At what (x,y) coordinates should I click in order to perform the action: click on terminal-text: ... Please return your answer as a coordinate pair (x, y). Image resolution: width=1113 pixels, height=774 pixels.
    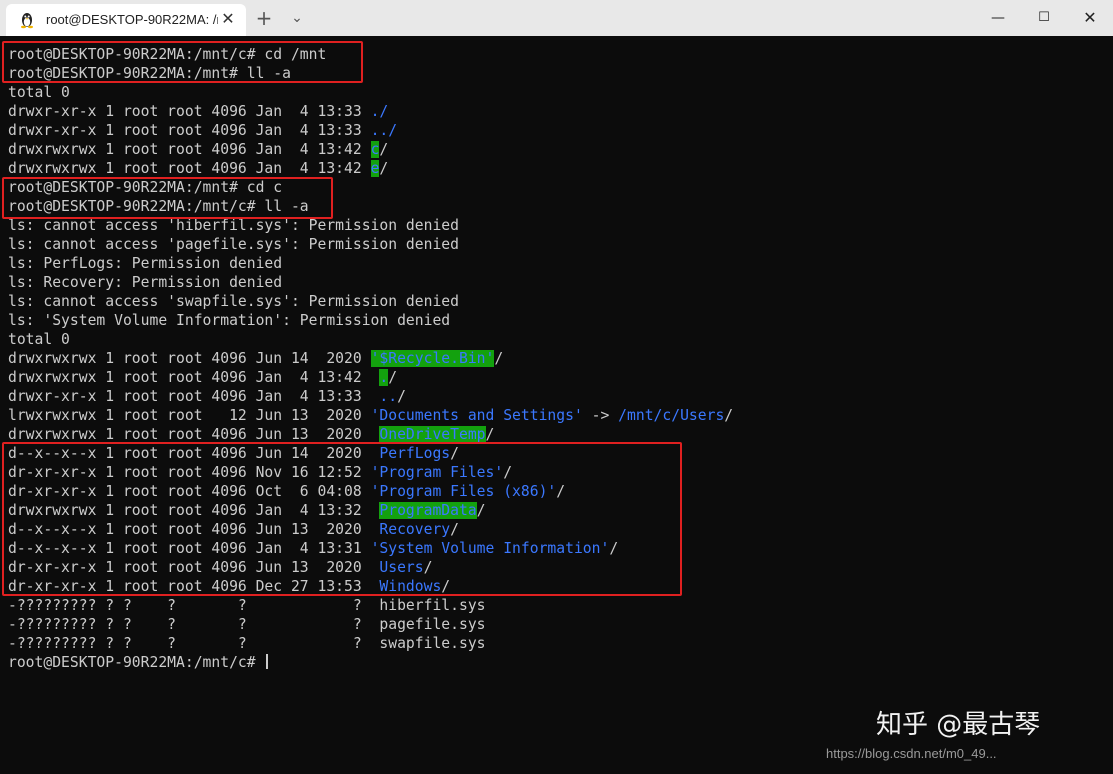
    Looking at the image, I should click on (388, 396).